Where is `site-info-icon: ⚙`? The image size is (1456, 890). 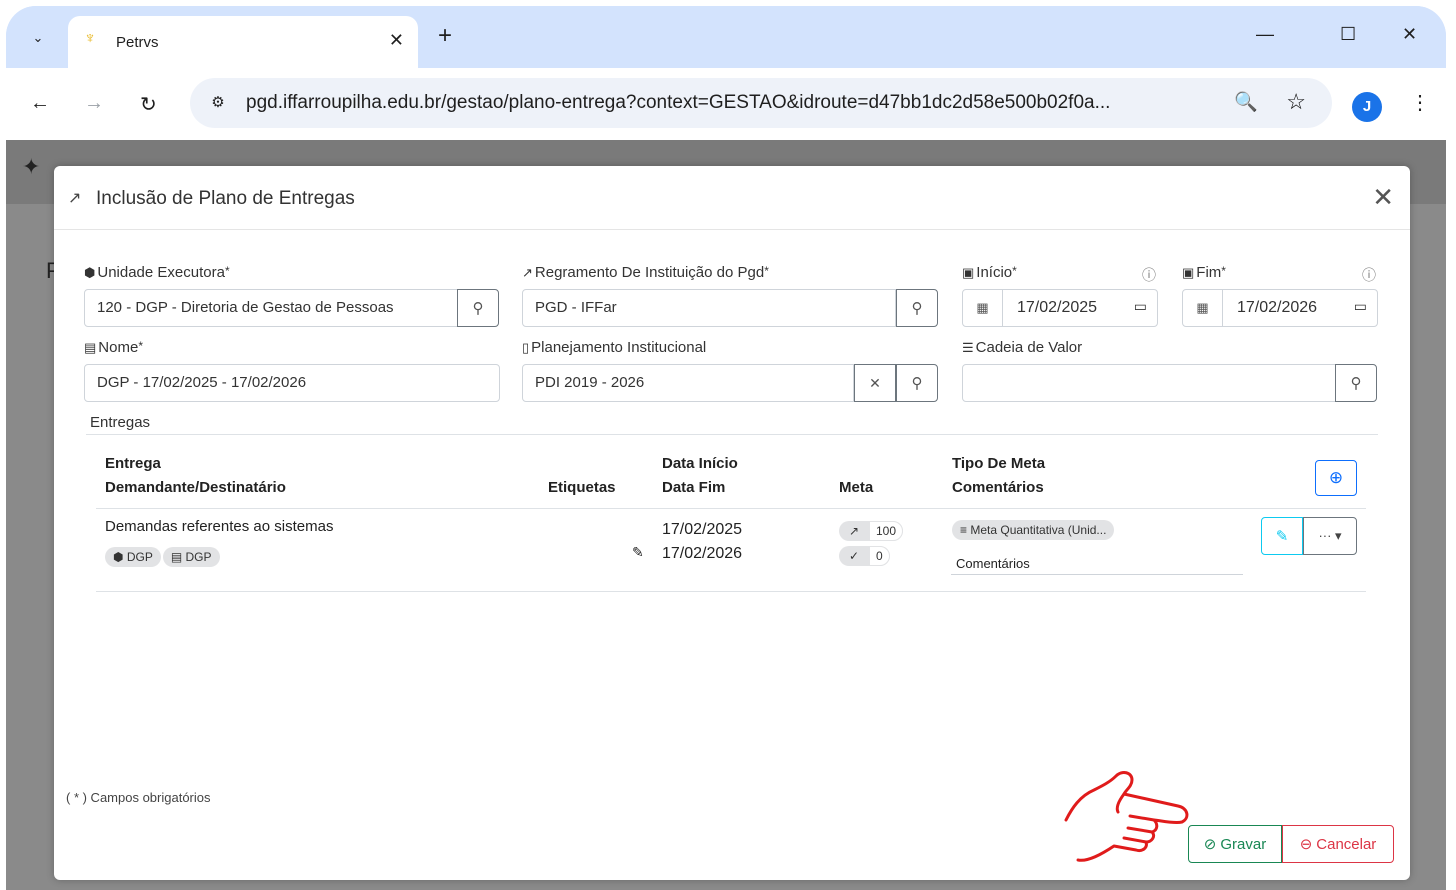
site-info-icon: ⚙ is located at coordinates (218, 103).